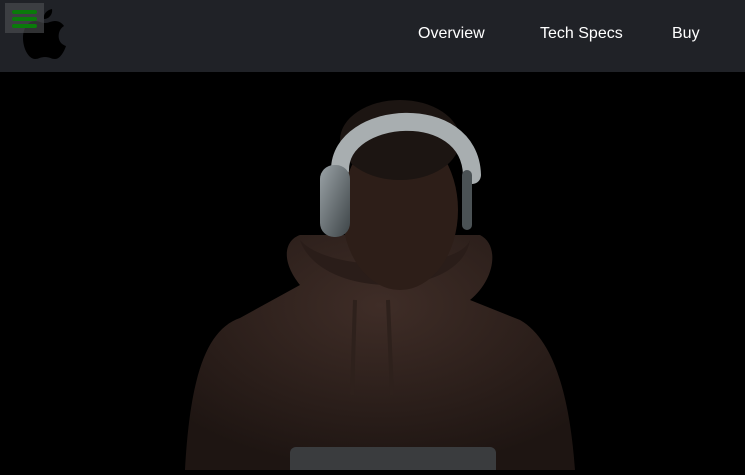 The width and height of the screenshot is (745, 475). I want to click on menu-toggle-button, so click(24, 18).